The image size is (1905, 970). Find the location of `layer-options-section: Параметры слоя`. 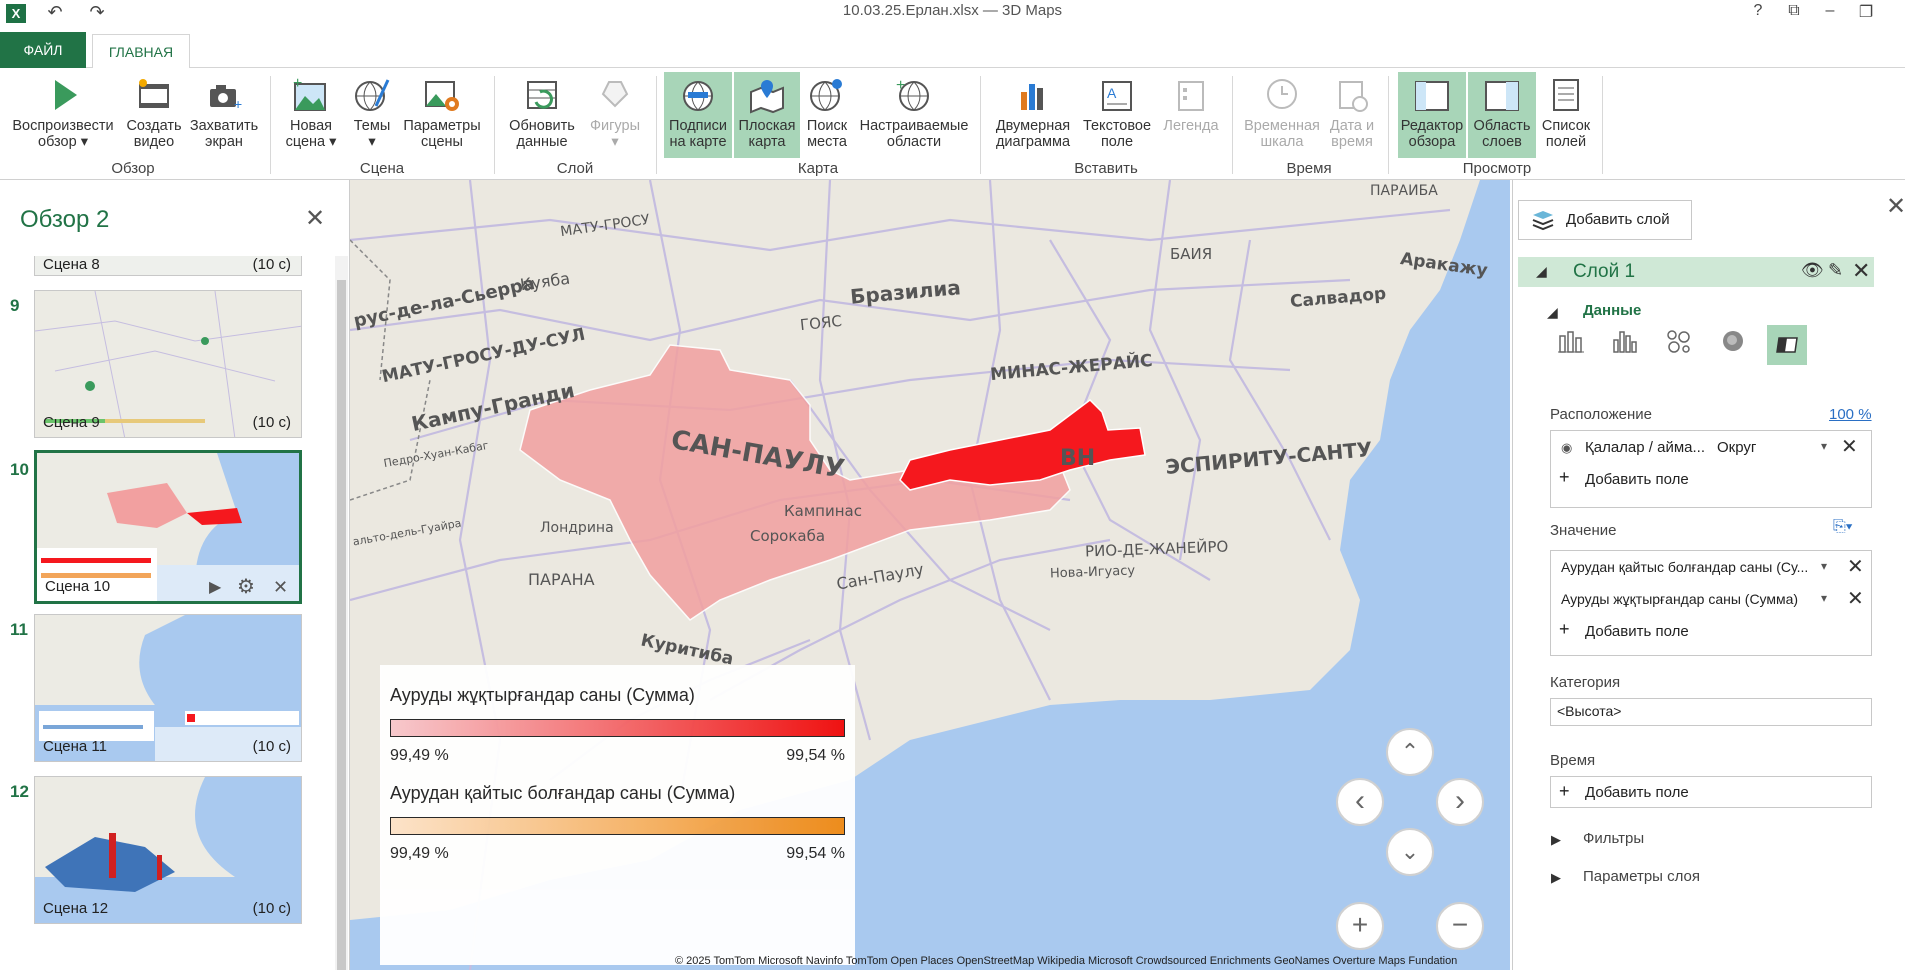

layer-options-section: Параметры слоя is located at coordinates (1641, 876).